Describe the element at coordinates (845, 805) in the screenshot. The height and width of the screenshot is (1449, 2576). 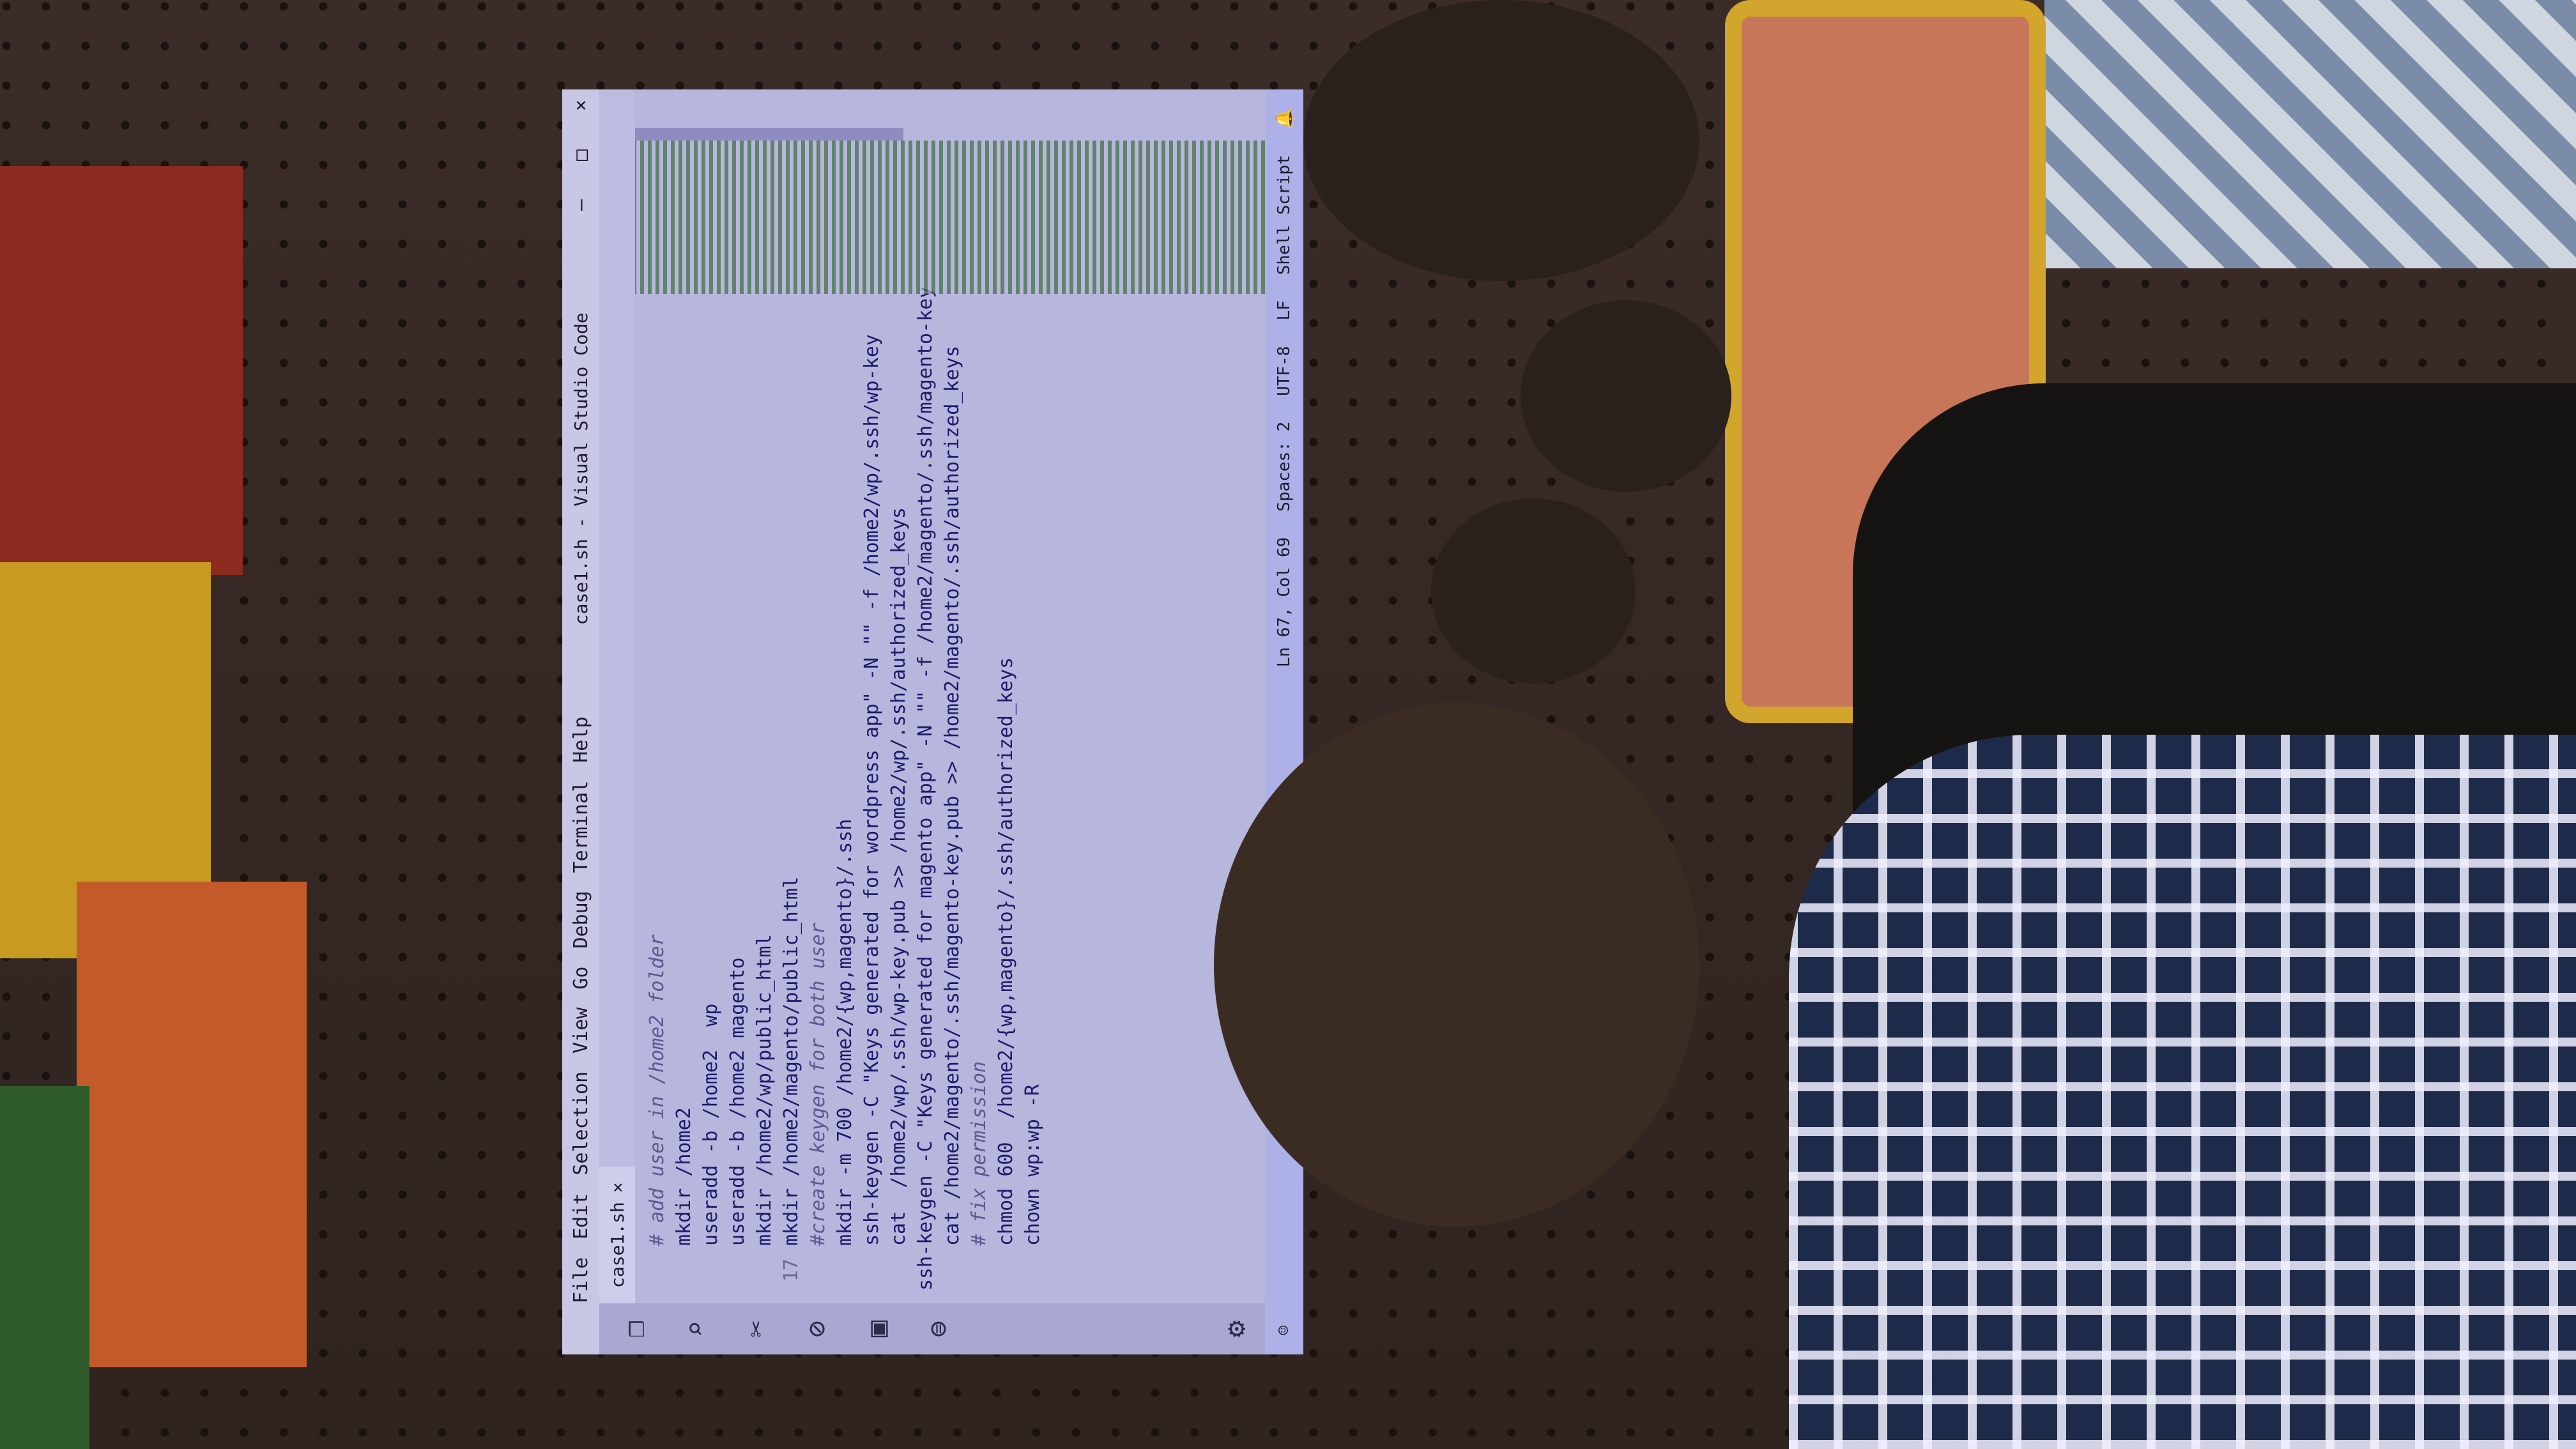
I see `code-line: mkdir -m 700 /home2/{wp,magento}/.ssh` at that location.